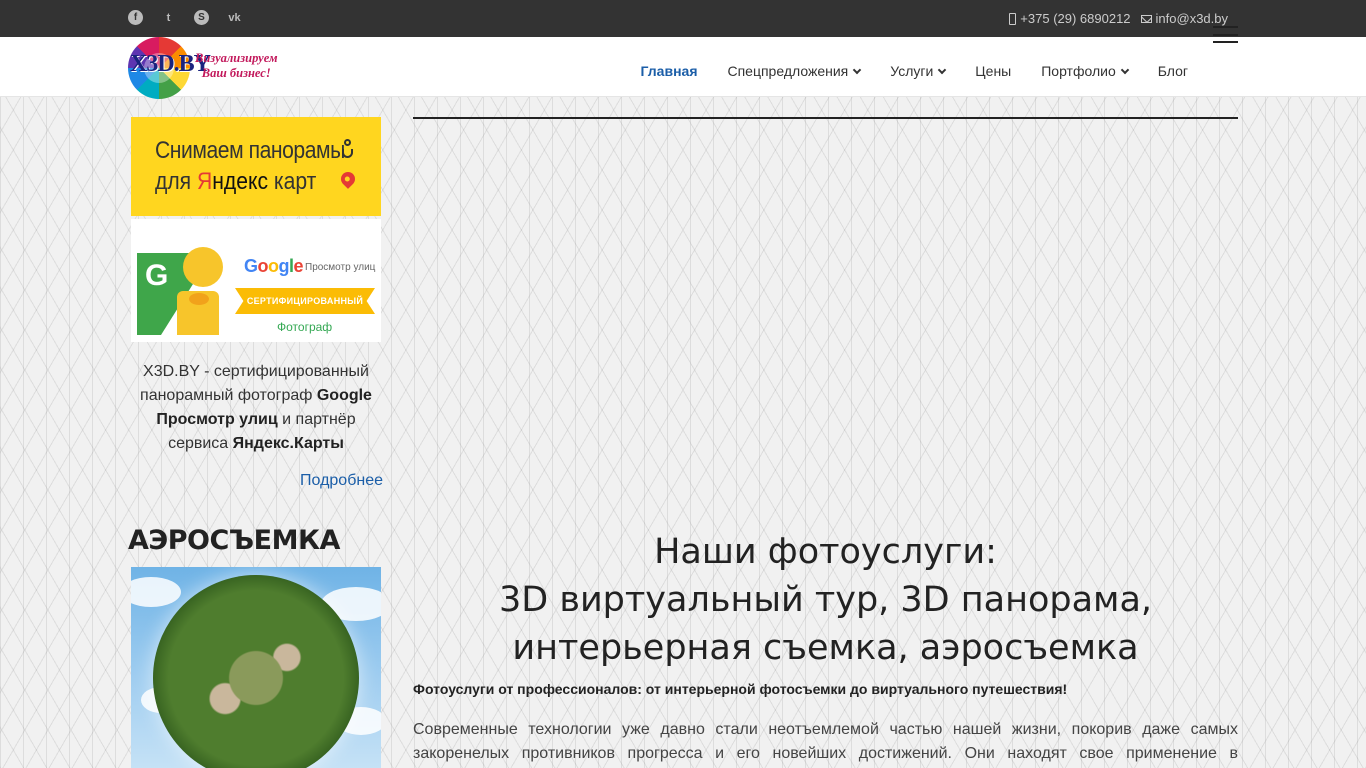 Image resolution: width=1366 pixels, height=768 pixels. I want to click on social-links: f t S vk, so click(185, 17).